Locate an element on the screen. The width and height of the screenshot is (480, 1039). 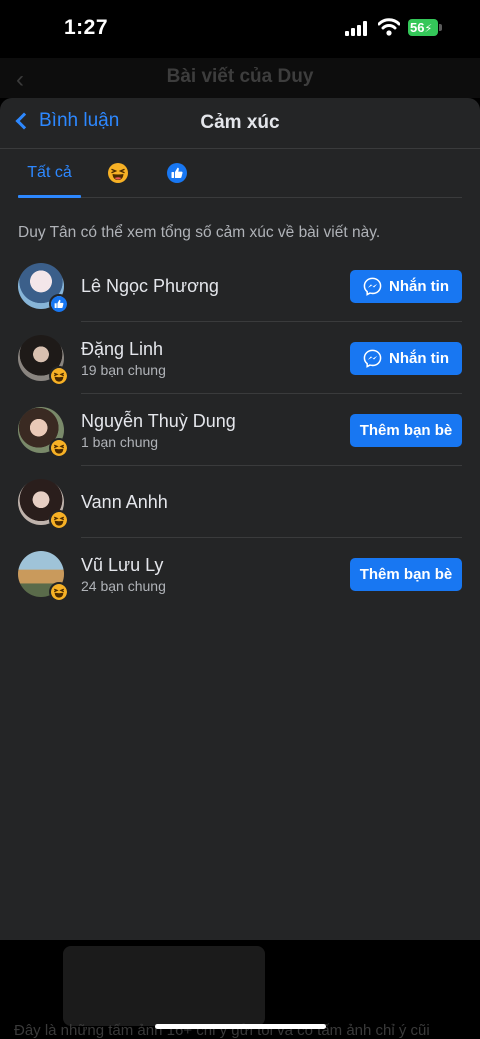
like-thumb-icon is located at coordinates (177, 173).